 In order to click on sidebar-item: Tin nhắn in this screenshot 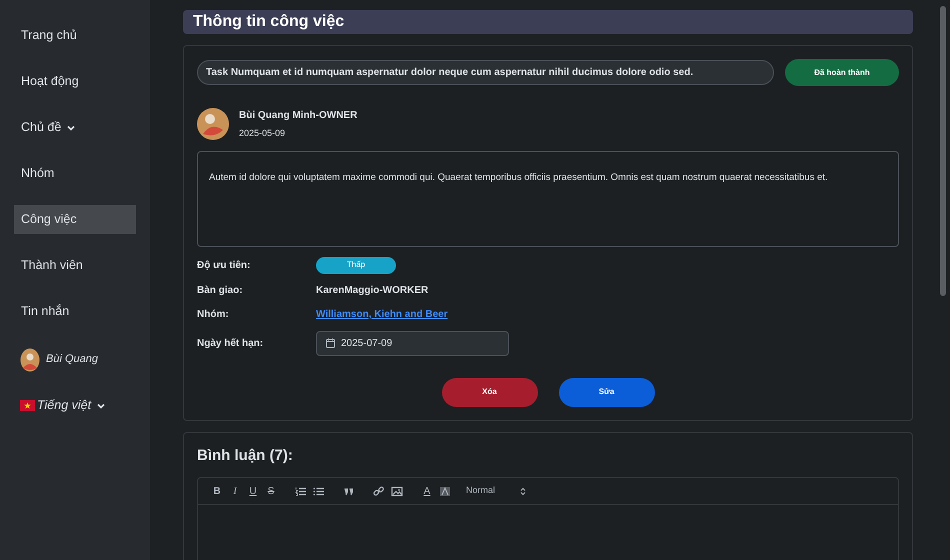, I will do `click(75, 311)`.